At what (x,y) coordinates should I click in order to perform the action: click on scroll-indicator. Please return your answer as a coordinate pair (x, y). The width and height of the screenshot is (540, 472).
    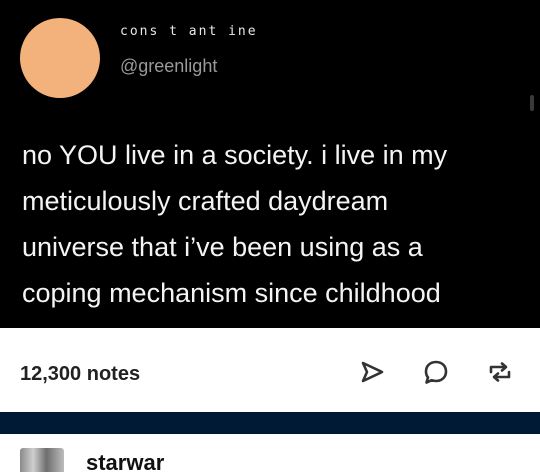
    Looking at the image, I should click on (532, 103).